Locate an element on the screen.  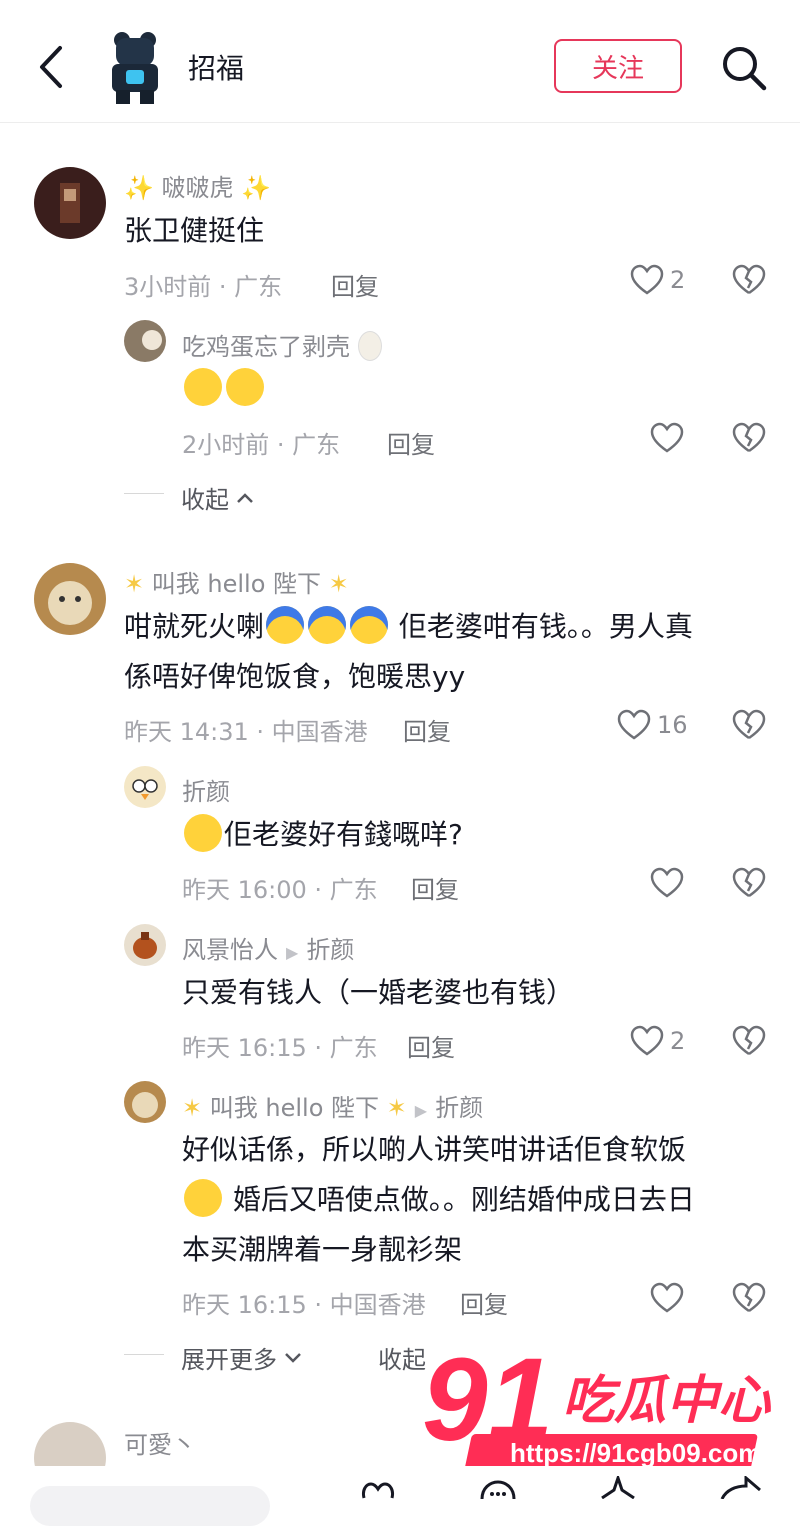
reply-username: 折颜 is located at coordinates (206, 789).